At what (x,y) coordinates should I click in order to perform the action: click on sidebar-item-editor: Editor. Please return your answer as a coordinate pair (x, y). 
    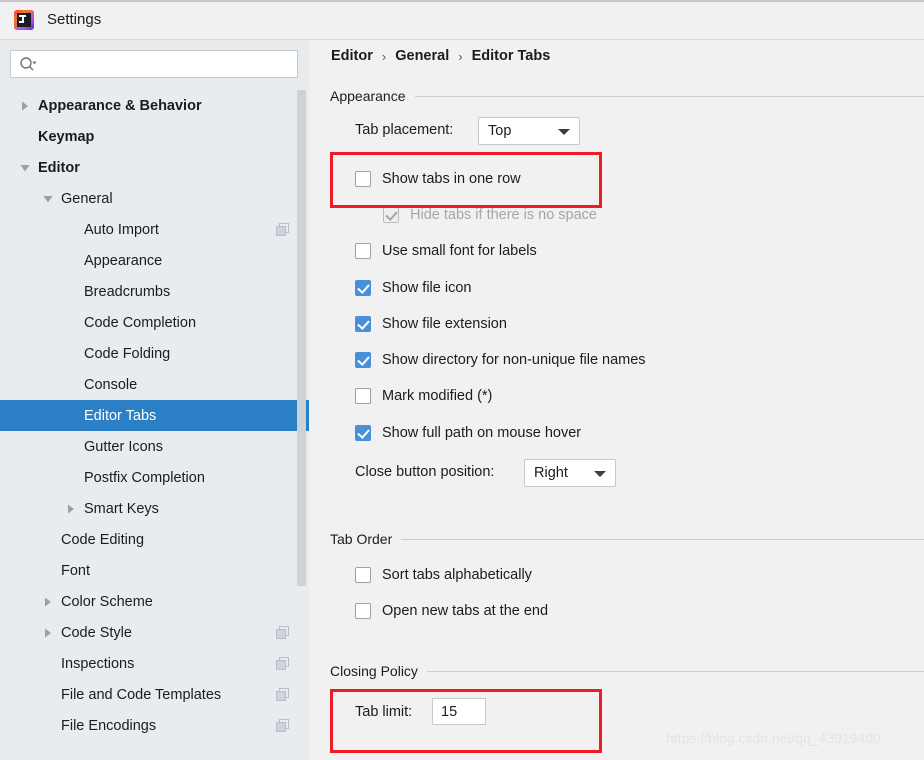
    Looking at the image, I should click on (154, 167).